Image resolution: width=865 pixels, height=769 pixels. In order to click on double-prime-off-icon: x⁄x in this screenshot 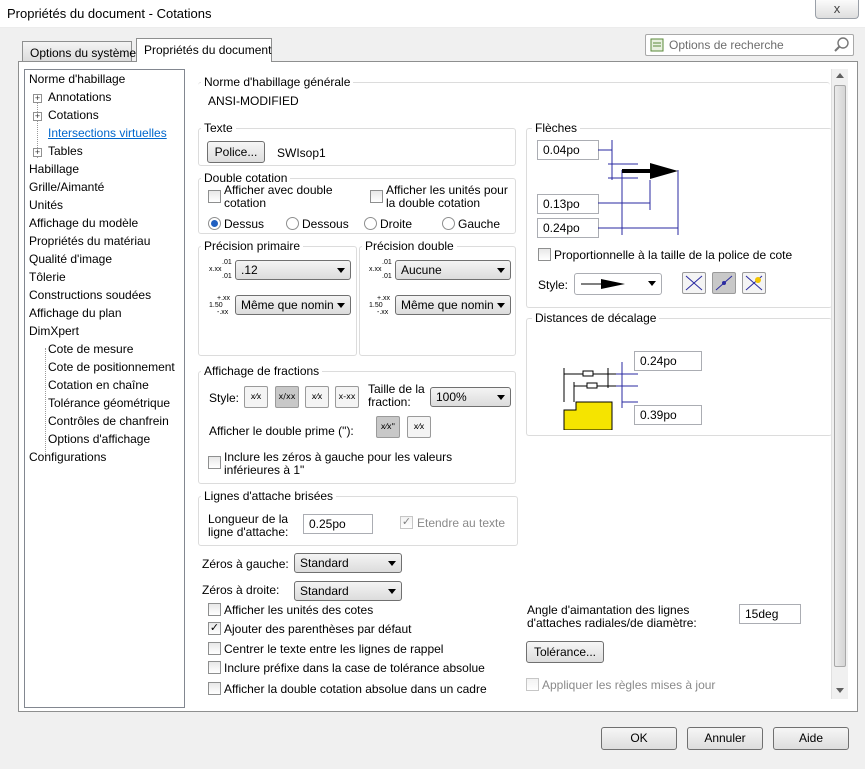, I will do `click(419, 427)`.